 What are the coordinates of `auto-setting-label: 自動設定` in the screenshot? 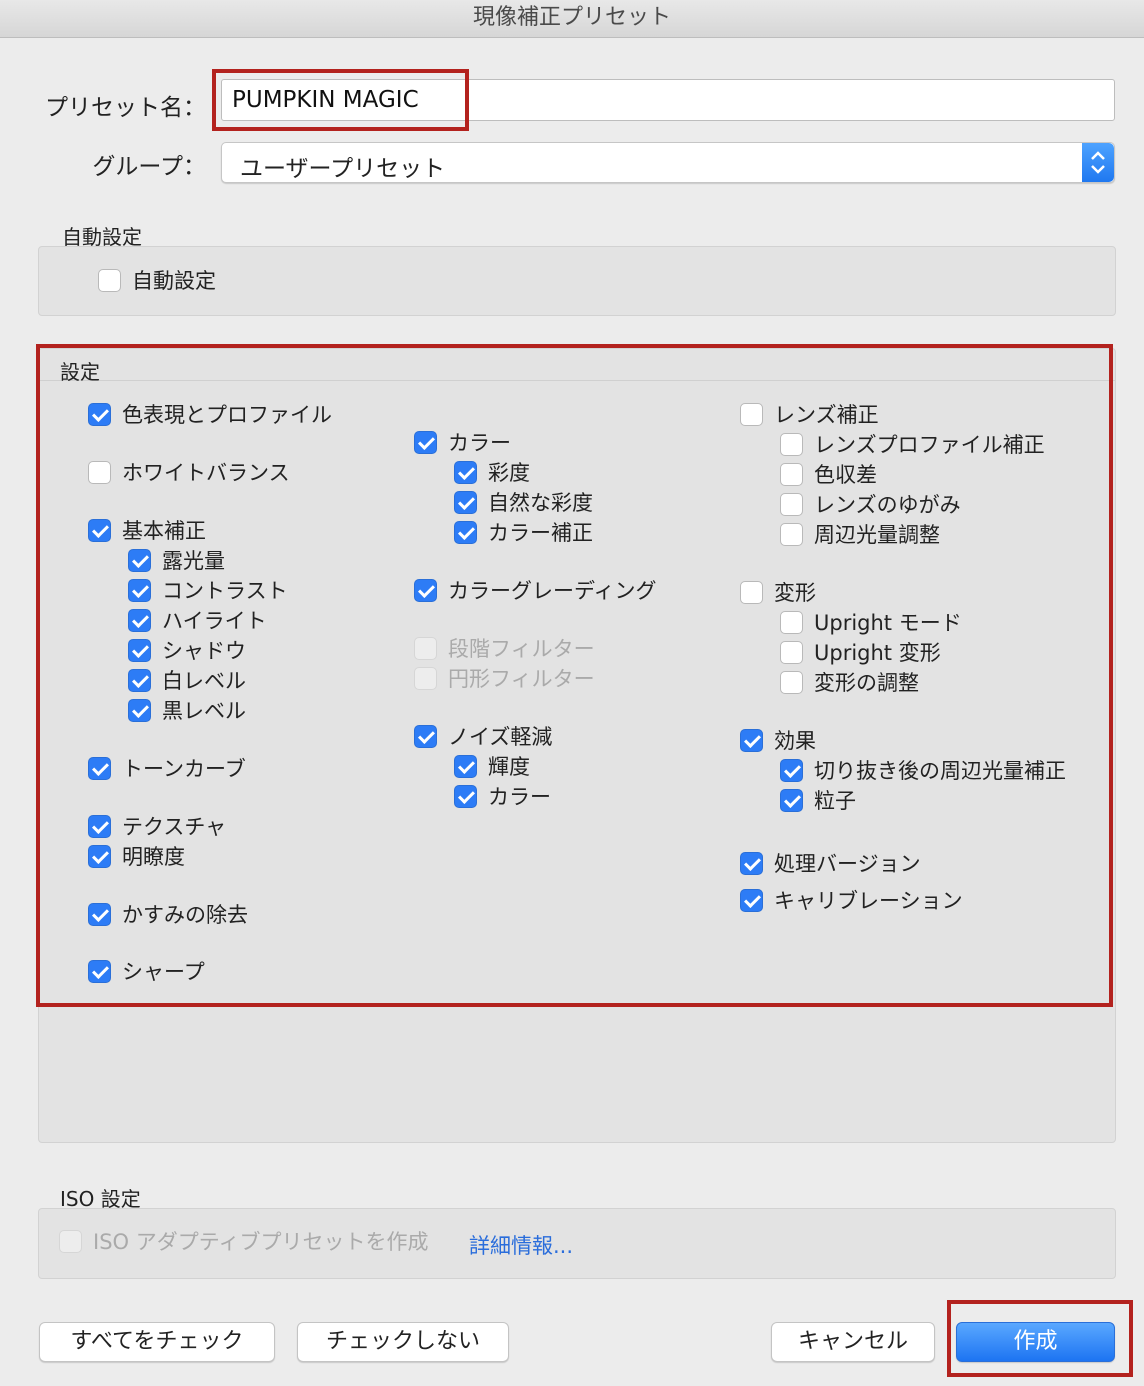 It's located at (174, 281).